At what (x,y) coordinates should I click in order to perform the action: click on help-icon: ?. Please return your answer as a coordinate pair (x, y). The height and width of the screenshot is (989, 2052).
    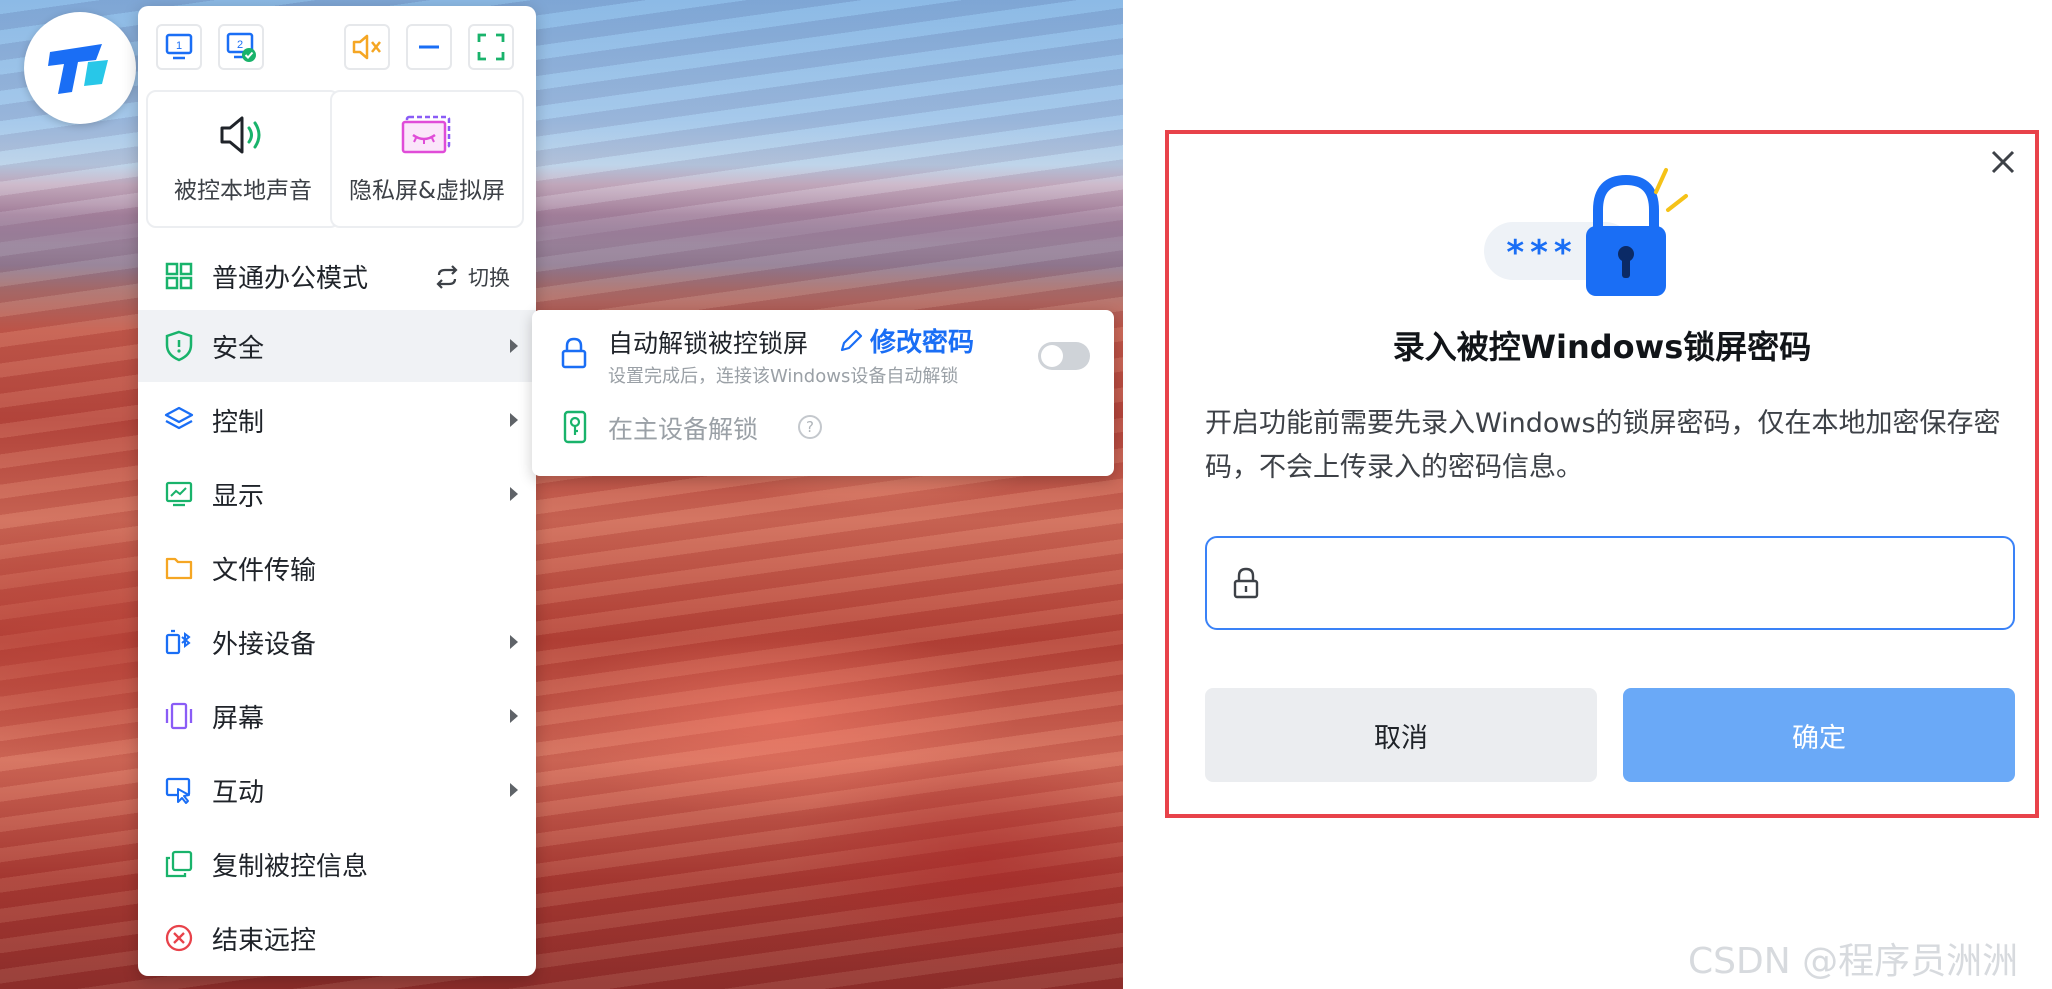
    Looking at the image, I should click on (810, 427).